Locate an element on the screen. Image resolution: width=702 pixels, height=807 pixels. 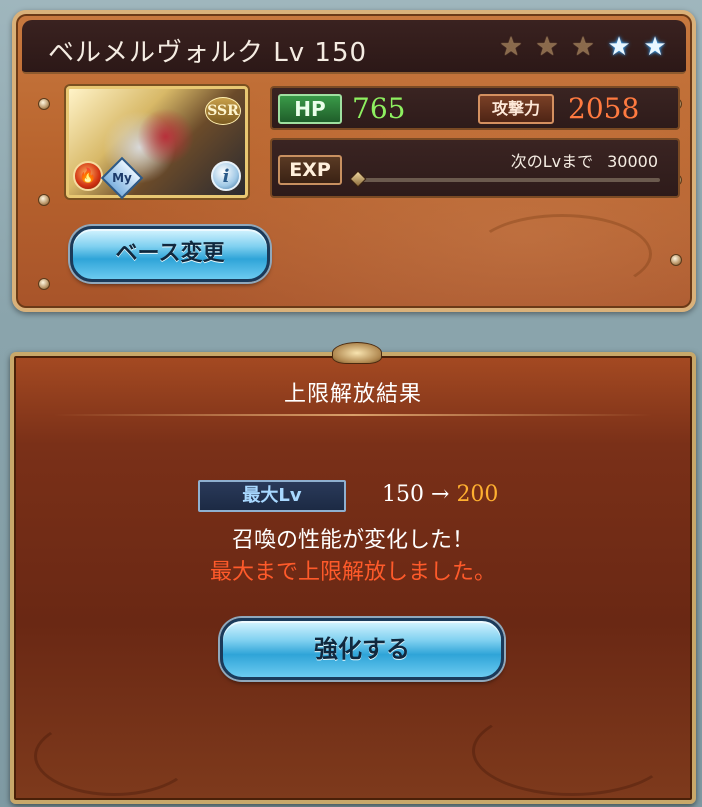
hp-label: HP is located at coordinates (310, 109).